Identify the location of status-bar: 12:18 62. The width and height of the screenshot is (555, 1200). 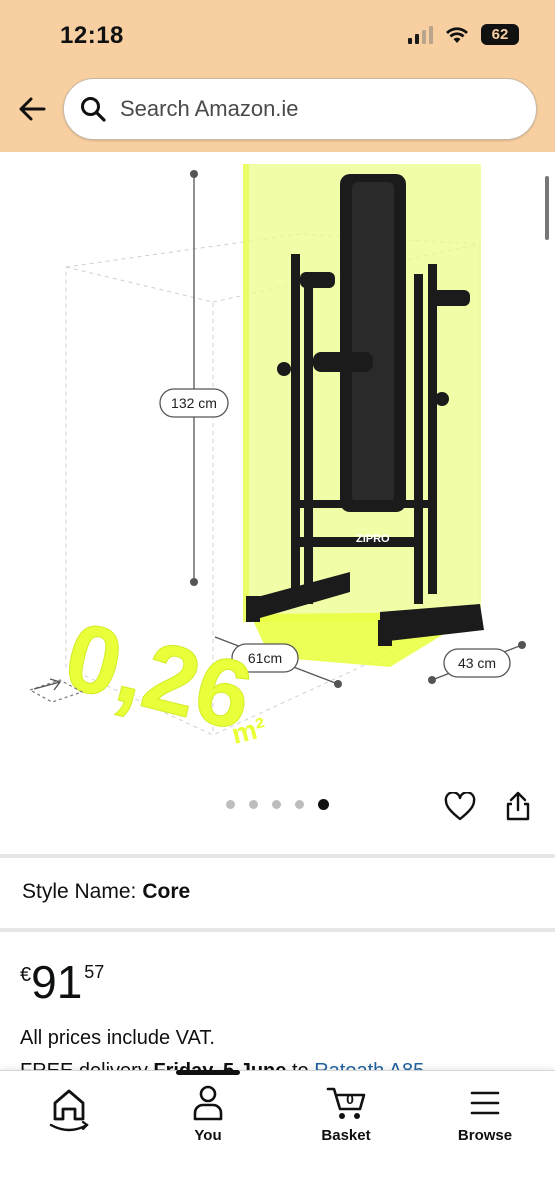
(277, 35).